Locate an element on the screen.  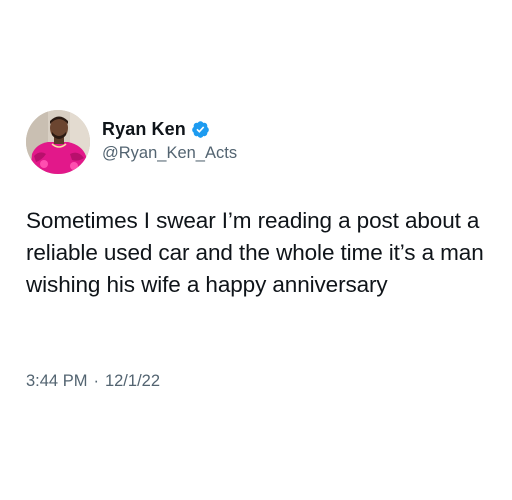
tweet-header: Ryan Ken @Ryan_Ken_Acts is located at coordinates (131, 142).